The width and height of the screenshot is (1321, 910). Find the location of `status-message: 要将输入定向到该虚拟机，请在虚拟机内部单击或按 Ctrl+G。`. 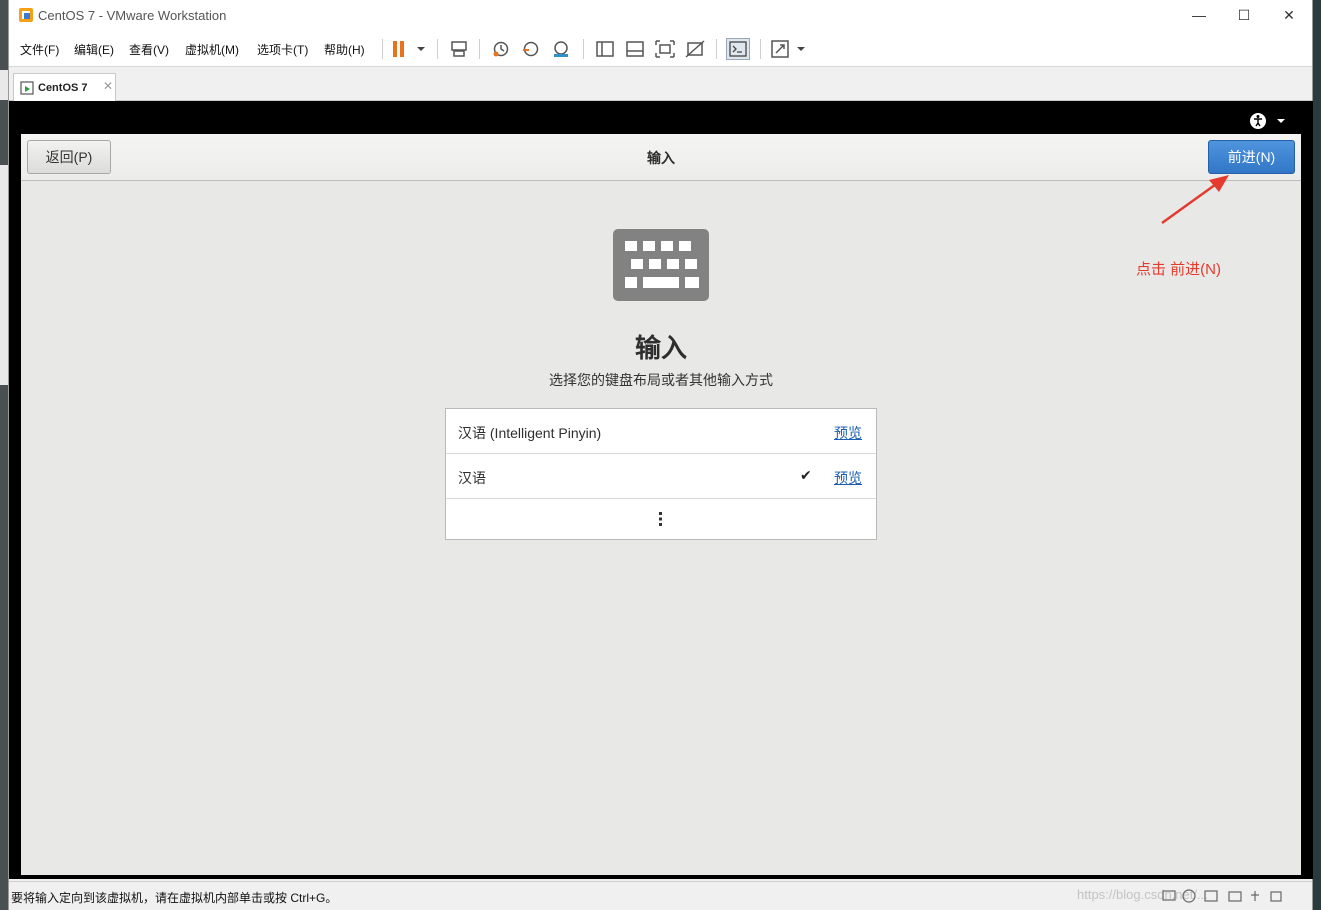

status-message: 要将输入定向到该虚拟机，请在虚拟机内部单击或按 Ctrl+G。 is located at coordinates (174, 898).